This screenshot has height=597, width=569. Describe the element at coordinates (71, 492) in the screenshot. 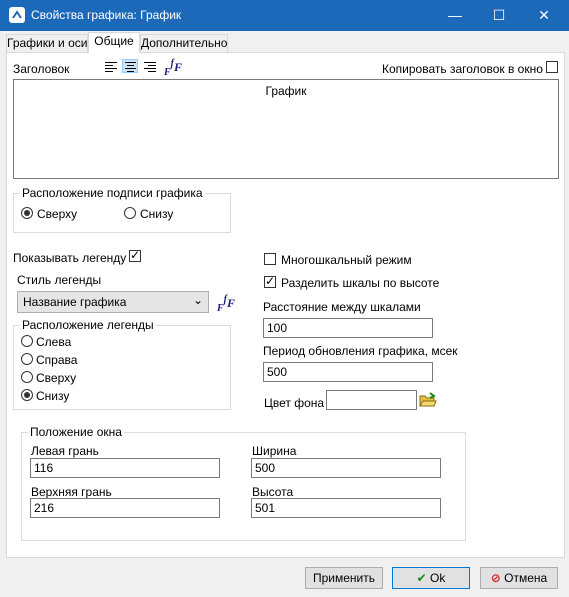

I see `top-edge-label: Верхняя грань` at that location.